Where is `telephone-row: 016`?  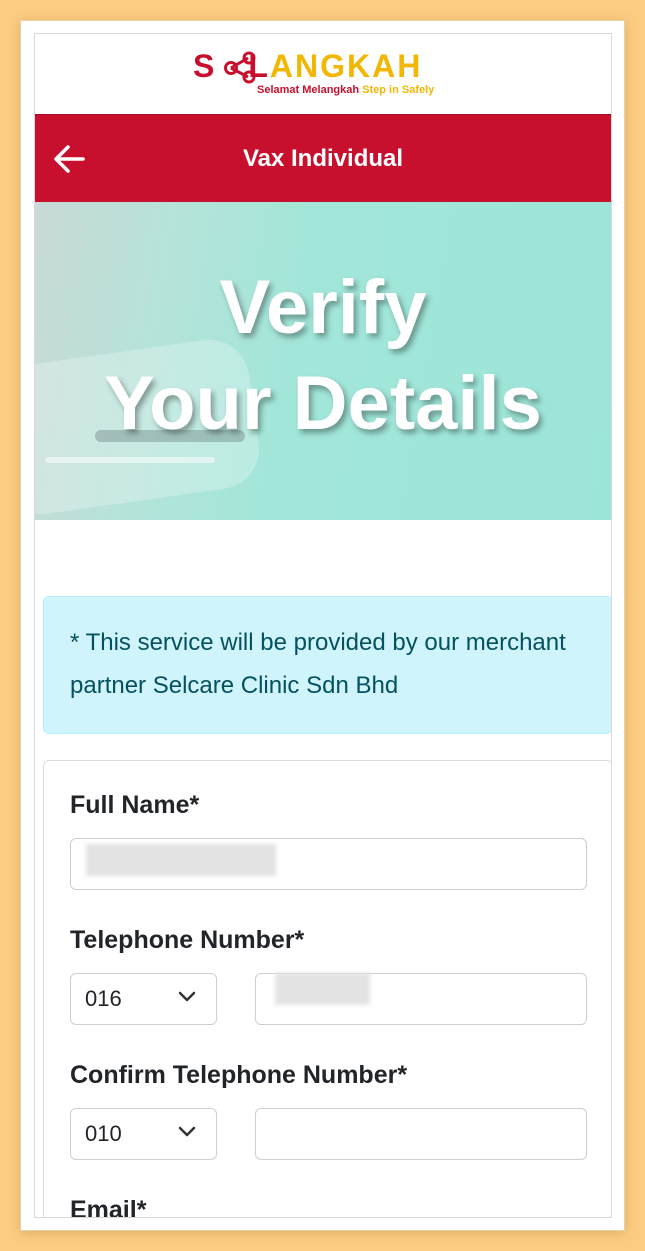 telephone-row: 016 is located at coordinates (328, 999).